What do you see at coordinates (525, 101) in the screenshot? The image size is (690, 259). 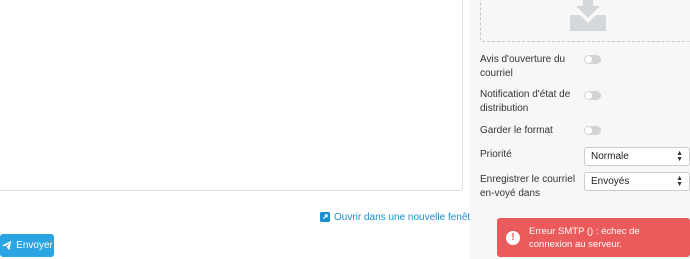 I see `dsn-label: Notification d'état de distribution` at bounding box center [525, 101].